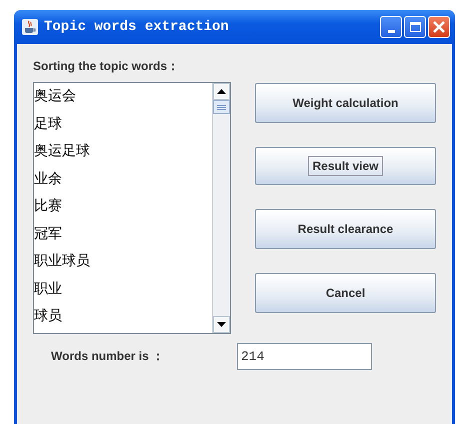 The image size is (460, 424). What do you see at coordinates (415, 27) in the screenshot?
I see `maximize-button` at bounding box center [415, 27].